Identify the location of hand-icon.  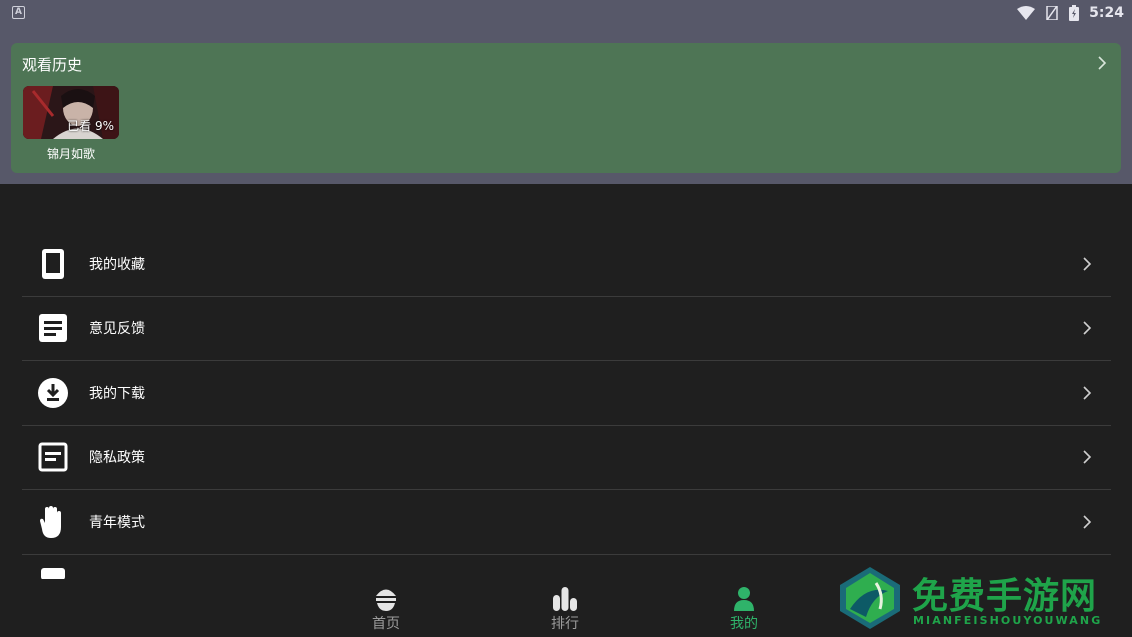
(53, 521).